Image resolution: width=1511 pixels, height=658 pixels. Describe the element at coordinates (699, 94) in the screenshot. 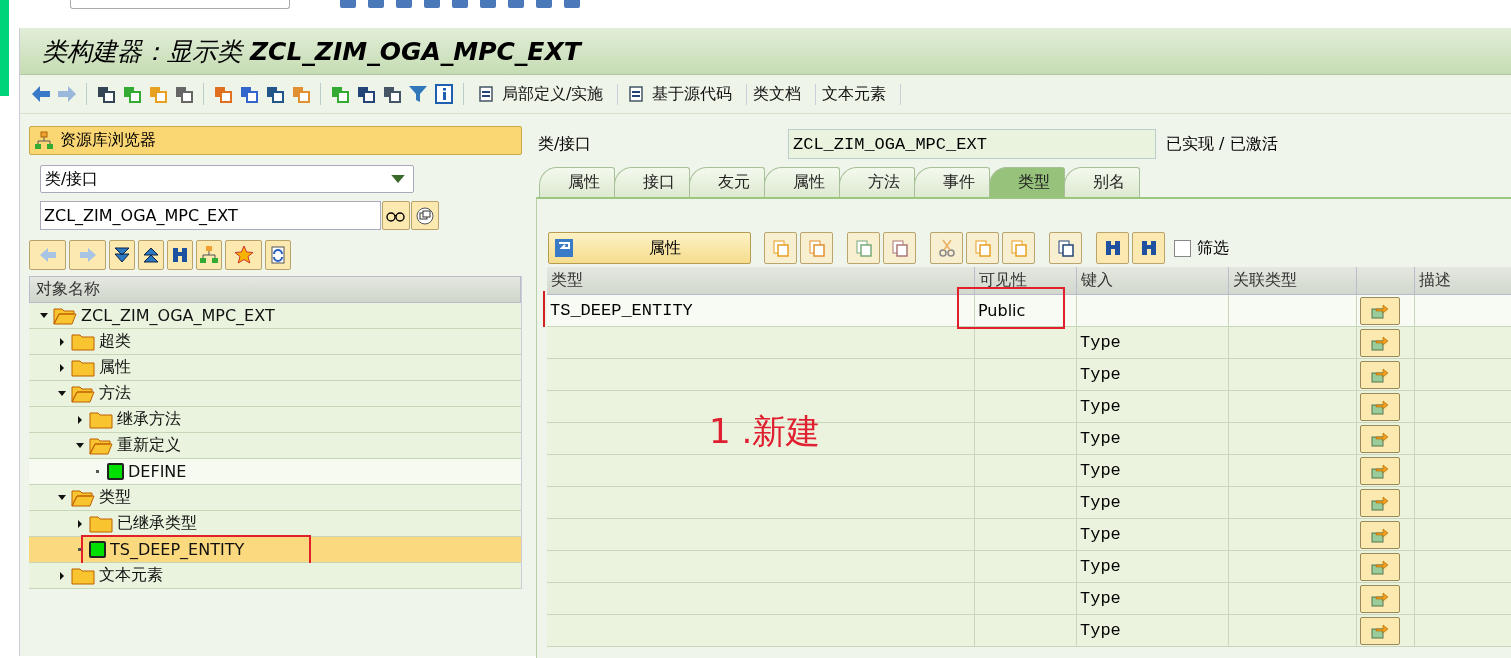

I see `toolbar-button: 基于源代码` at that location.